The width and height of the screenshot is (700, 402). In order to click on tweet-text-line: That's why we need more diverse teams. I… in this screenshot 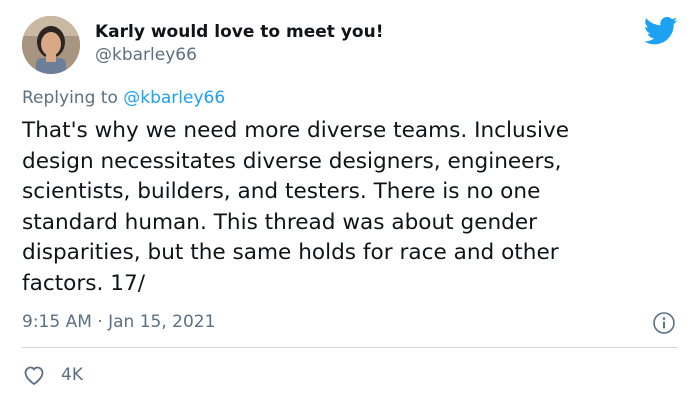, I will do `click(296, 130)`.